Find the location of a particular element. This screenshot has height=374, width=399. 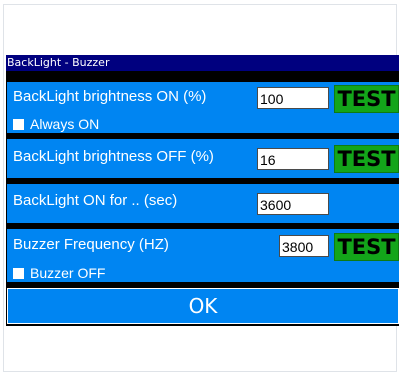

backlight-on-for-input is located at coordinates (293, 204).